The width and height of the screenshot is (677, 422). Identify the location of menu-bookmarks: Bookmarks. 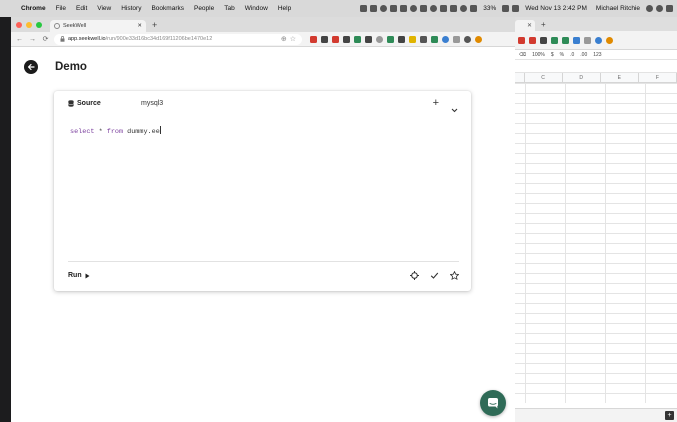
(167, 8).